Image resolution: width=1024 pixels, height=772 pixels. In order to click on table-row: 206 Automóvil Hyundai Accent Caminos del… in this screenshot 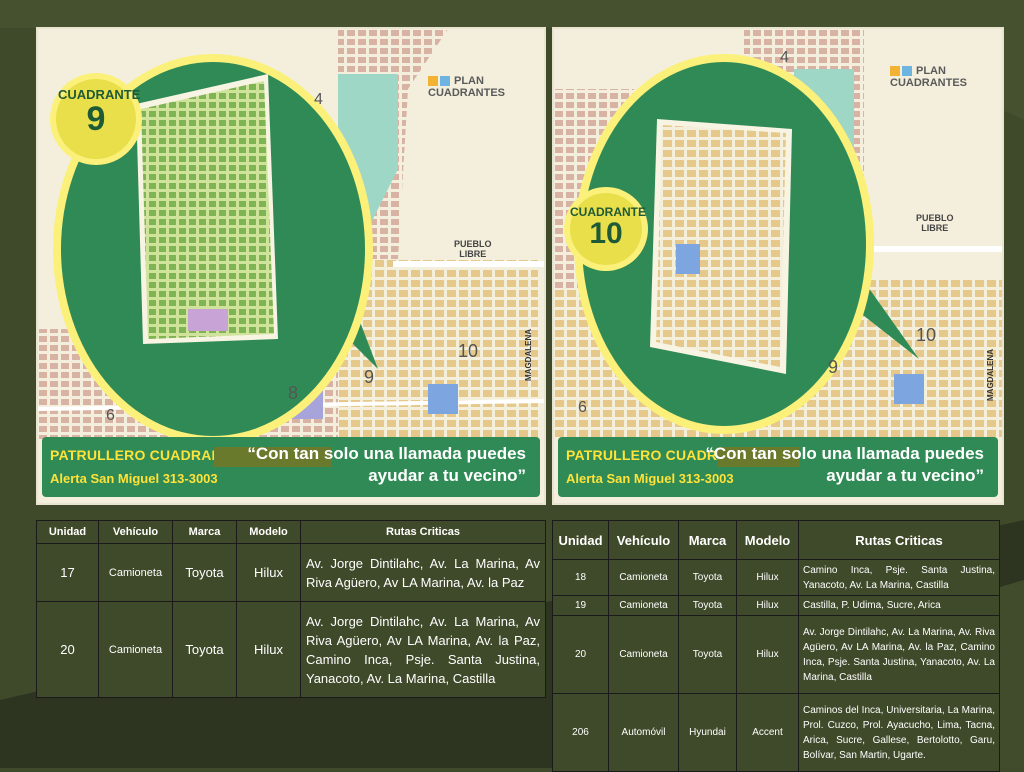, I will do `click(776, 732)`.